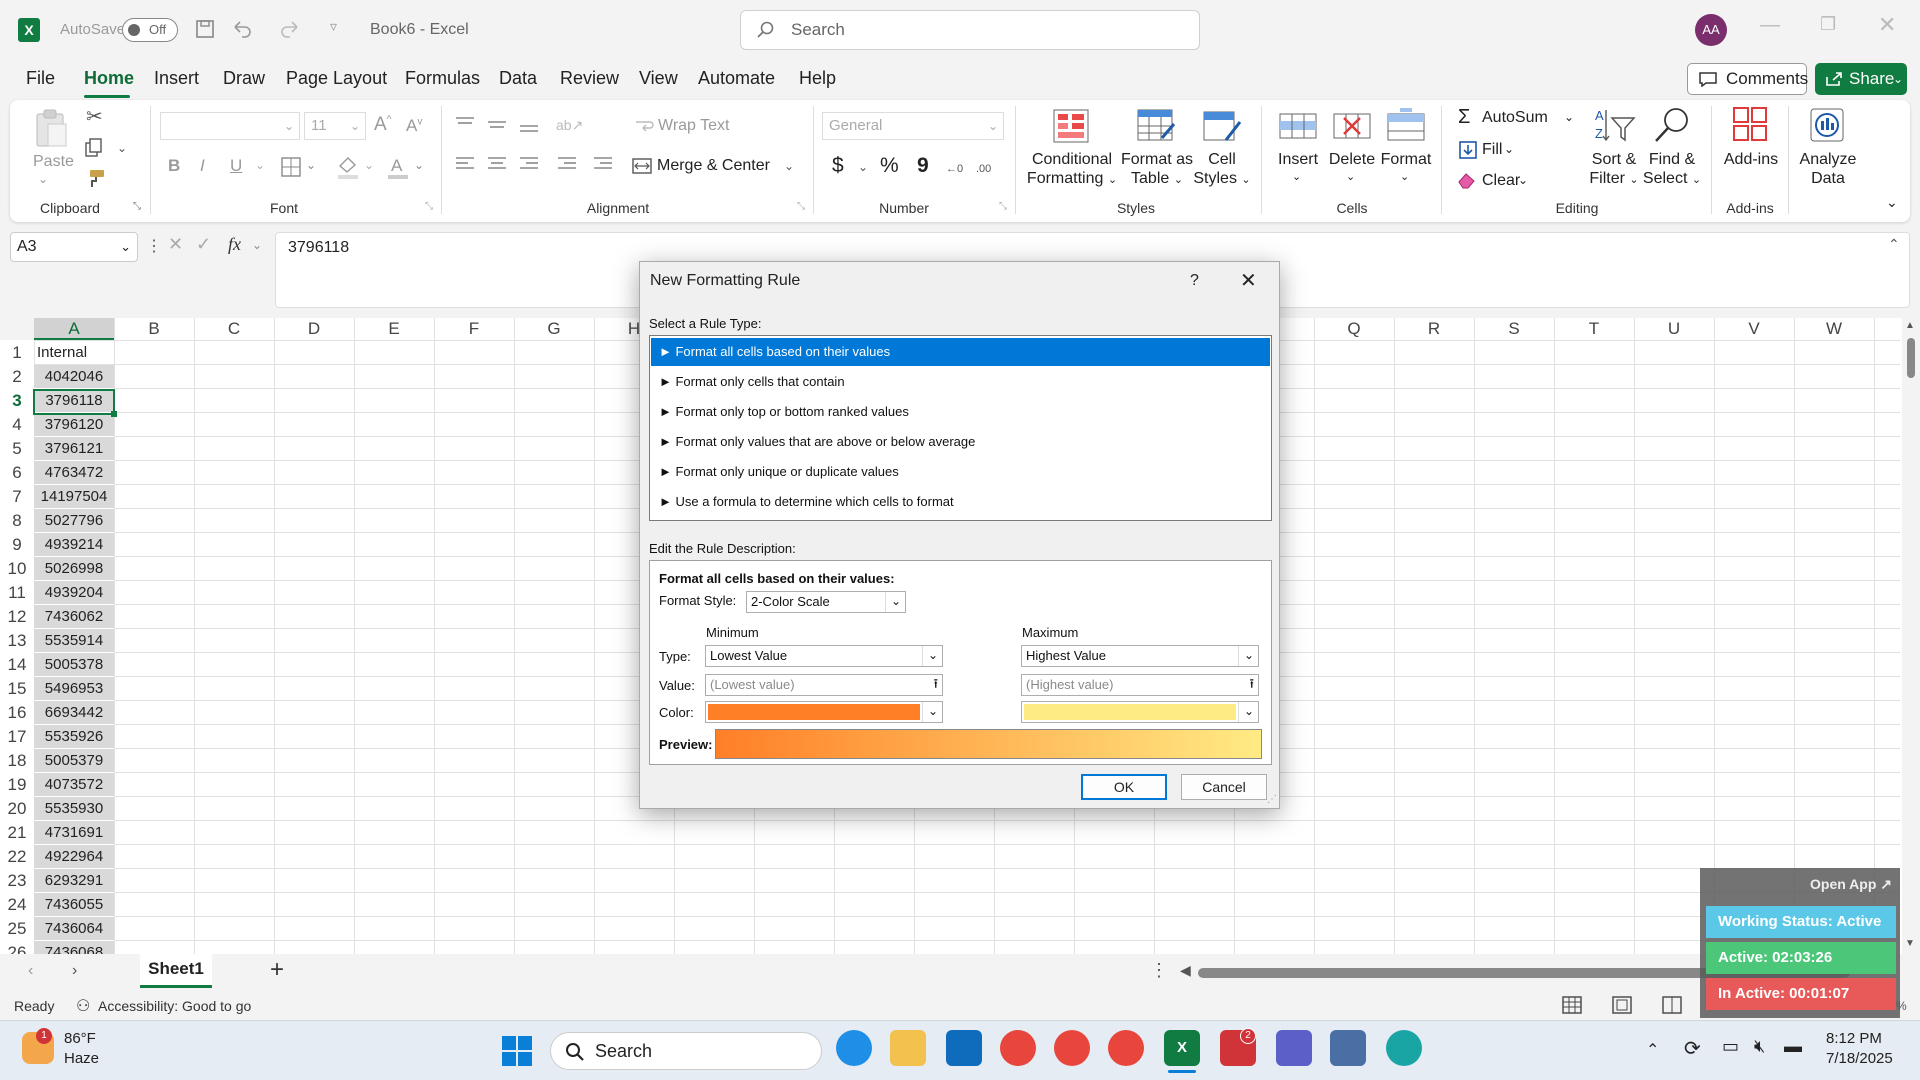 The image size is (1920, 1080). Describe the element at coordinates (1194, 281) in the screenshot. I see `help-icon: ?` at that location.